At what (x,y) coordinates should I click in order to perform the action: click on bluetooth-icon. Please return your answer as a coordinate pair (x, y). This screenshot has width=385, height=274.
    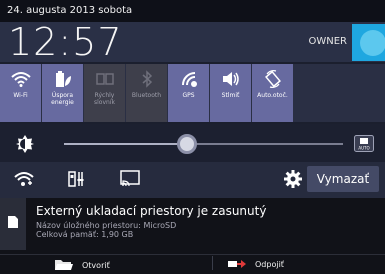
    Looking at the image, I should click on (146, 79).